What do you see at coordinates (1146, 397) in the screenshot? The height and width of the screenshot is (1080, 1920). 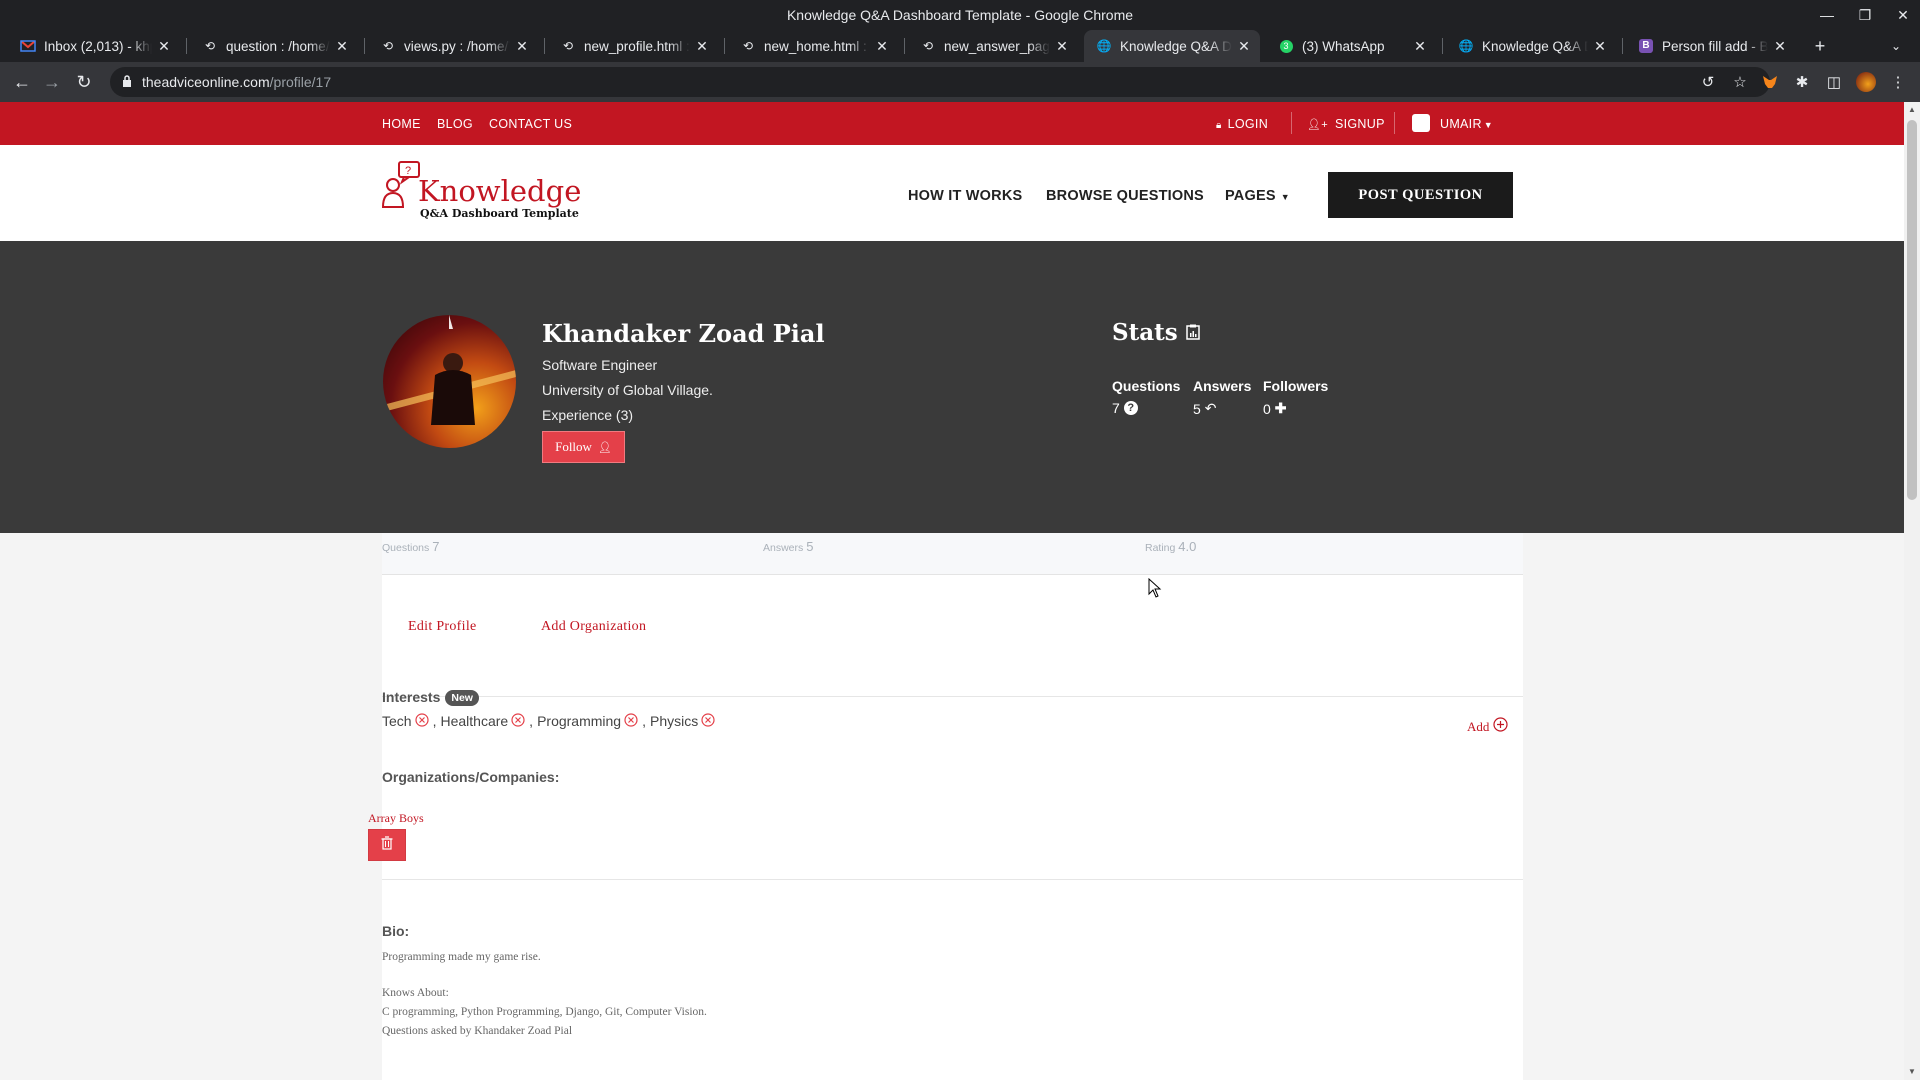 I see `stat-questions: Questions 7?` at bounding box center [1146, 397].